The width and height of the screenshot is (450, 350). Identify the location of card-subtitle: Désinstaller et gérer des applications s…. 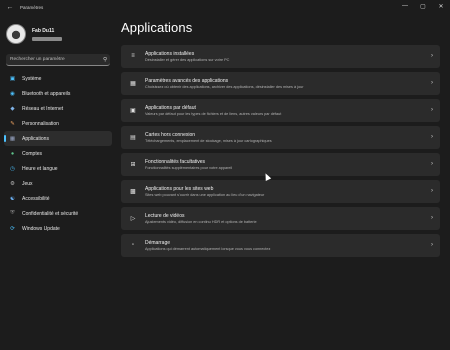
(187, 60).